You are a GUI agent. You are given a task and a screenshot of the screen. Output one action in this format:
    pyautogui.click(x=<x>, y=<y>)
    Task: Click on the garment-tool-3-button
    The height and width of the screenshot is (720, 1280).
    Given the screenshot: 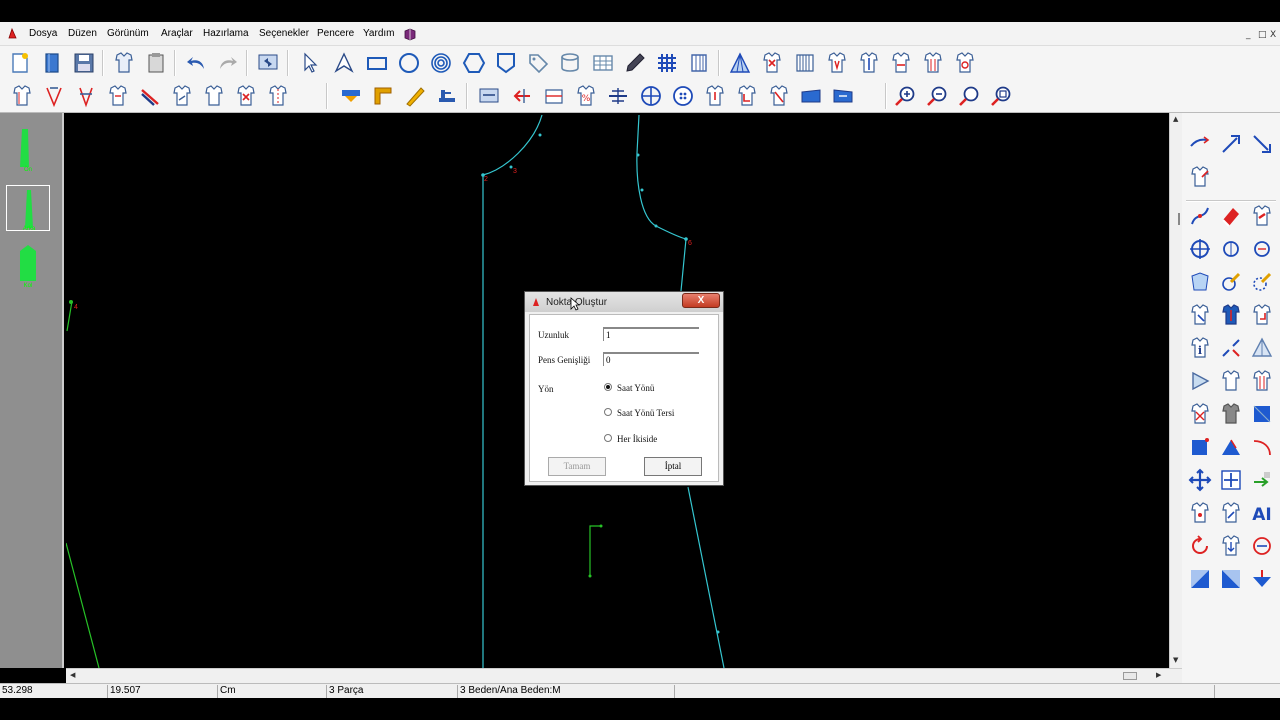 What is the action you would take?
    pyautogui.click(x=869, y=63)
    